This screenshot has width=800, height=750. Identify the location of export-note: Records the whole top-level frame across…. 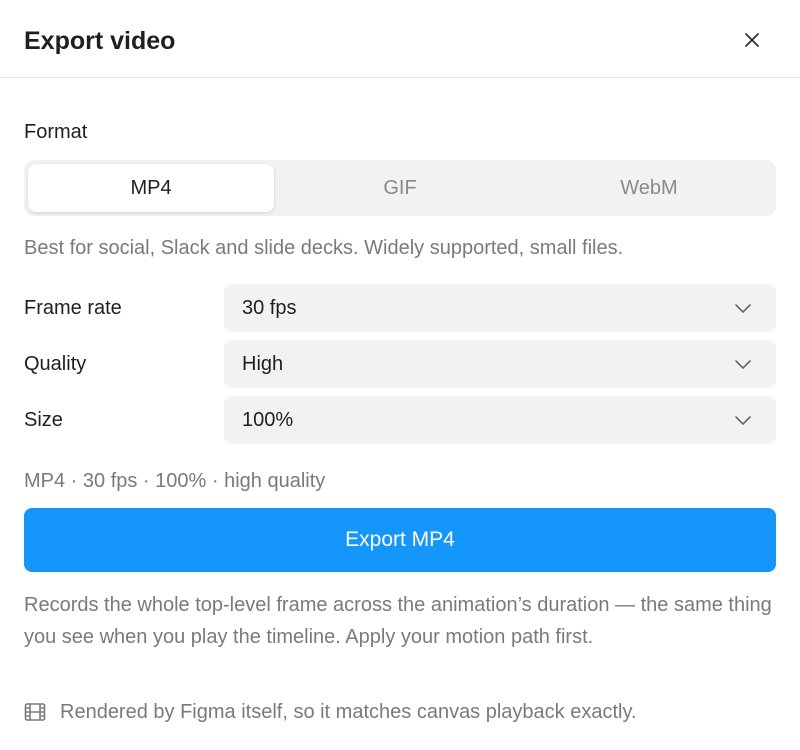
(398, 621).